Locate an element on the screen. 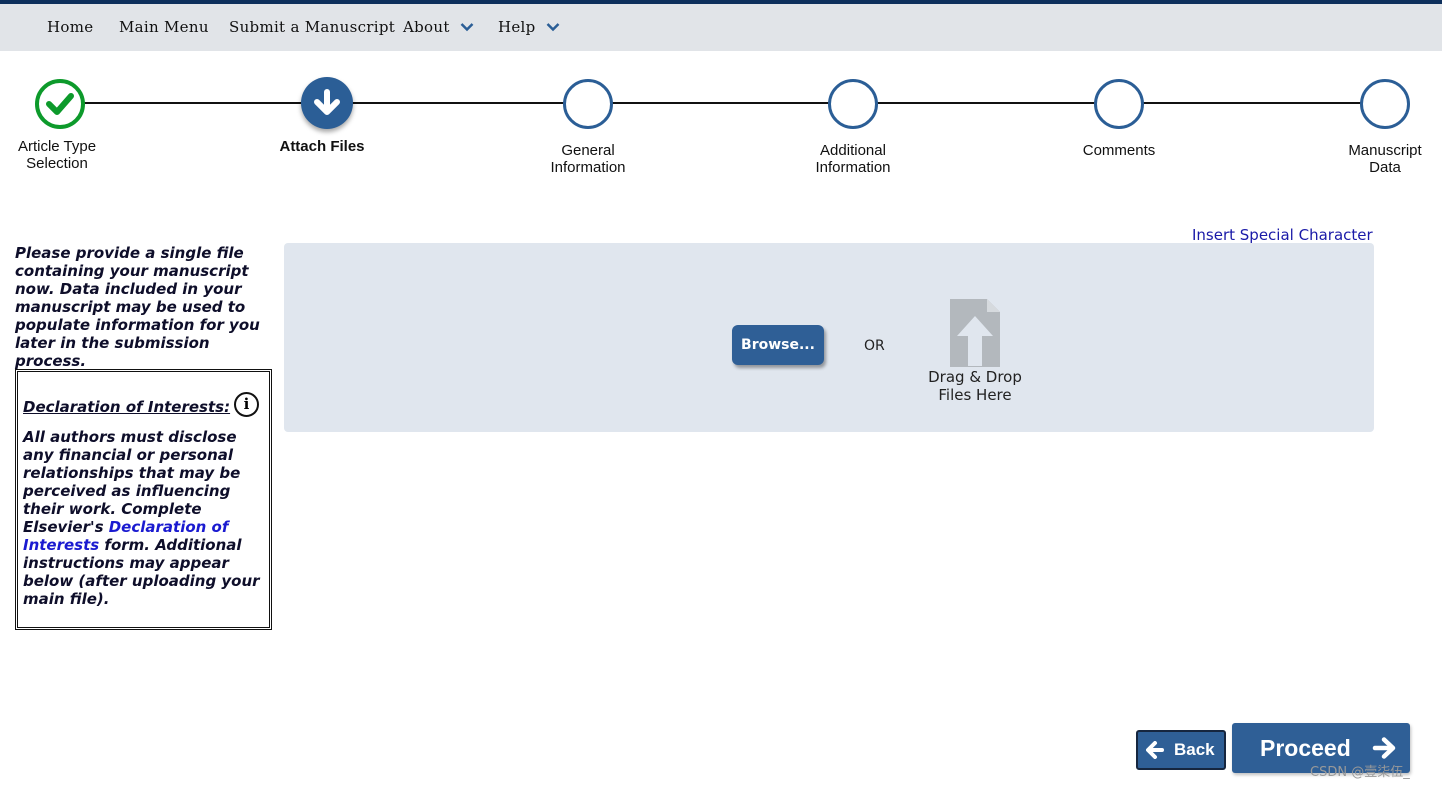  step-general-information-label: General Information is located at coordinates (588, 159).